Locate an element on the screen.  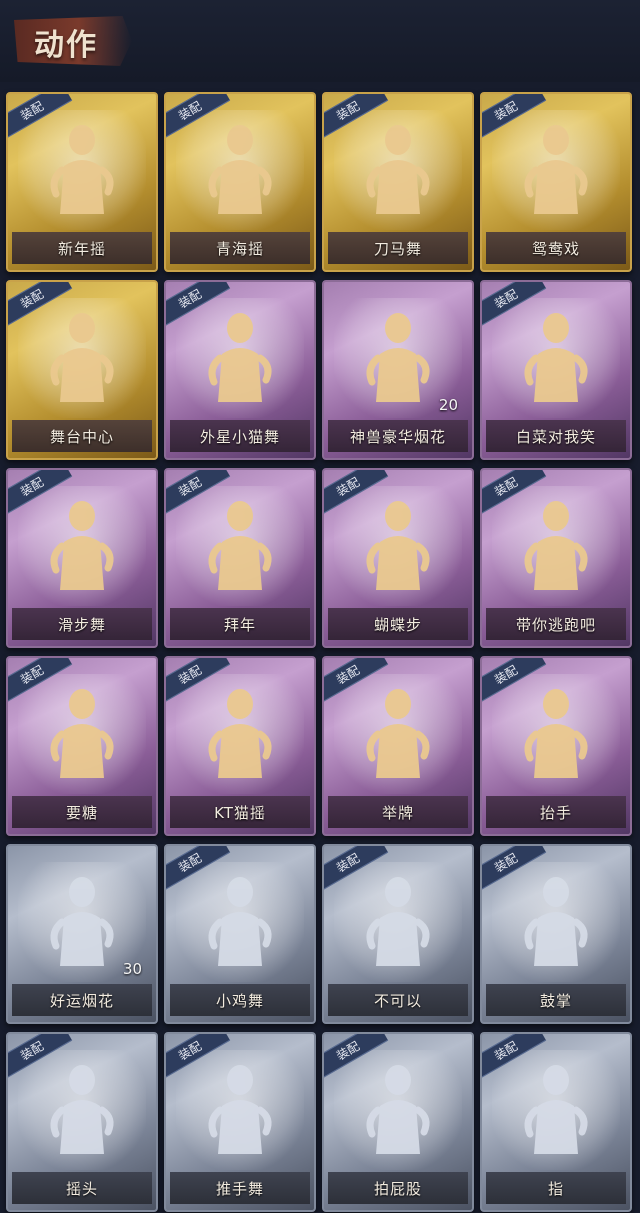
item-count: 30 is located at coordinates (132, 969).